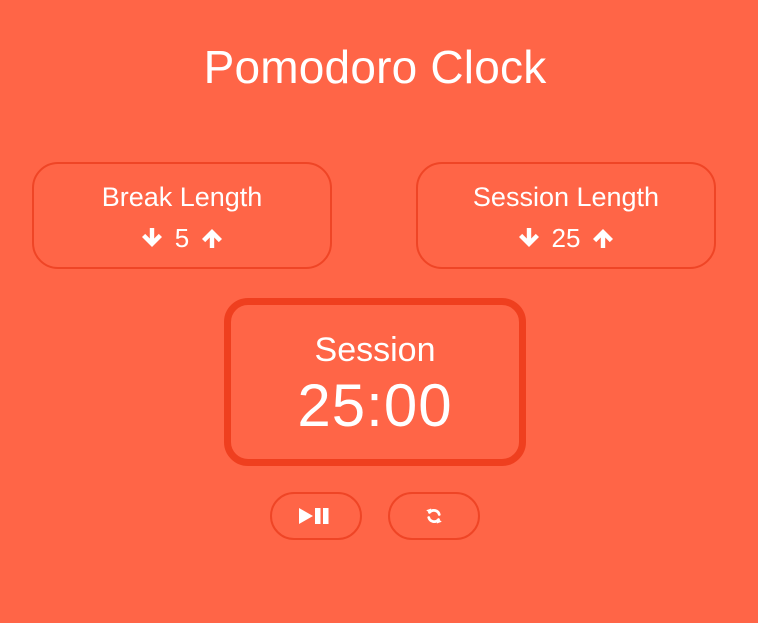 The height and width of the screenshot is (623, 758). I want to click on session-length-controls: 25, so click(566, 238).